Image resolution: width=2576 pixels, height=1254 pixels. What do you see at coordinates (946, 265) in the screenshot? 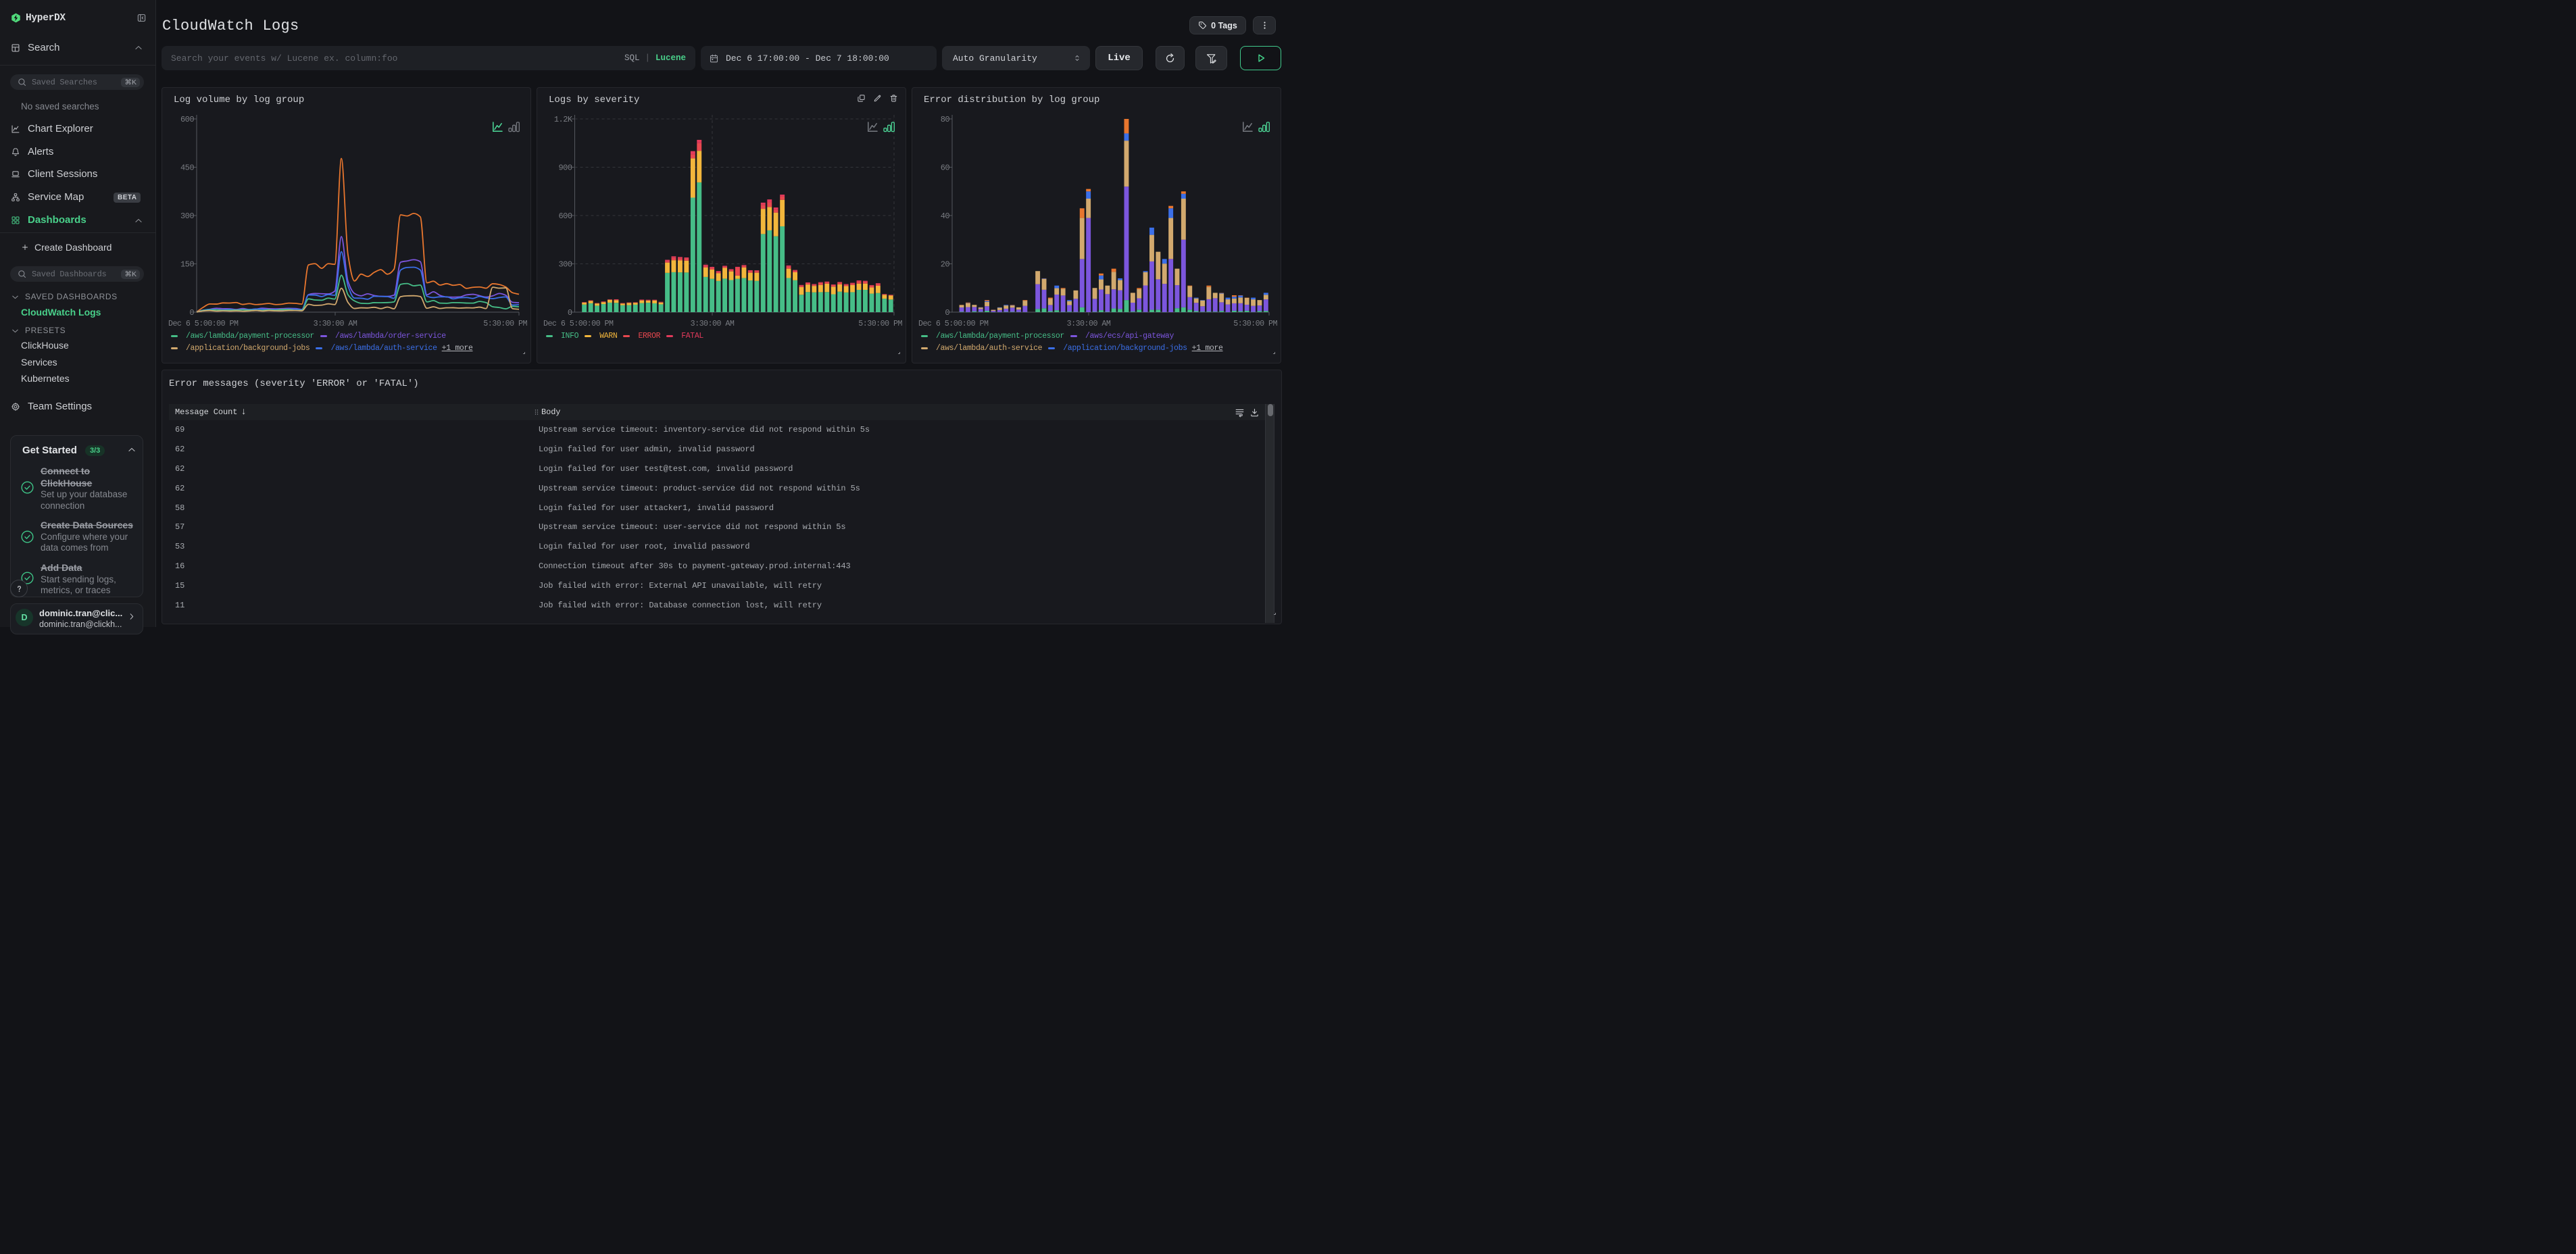
I see `svg-text: 20` at bounding box center [946, 265].